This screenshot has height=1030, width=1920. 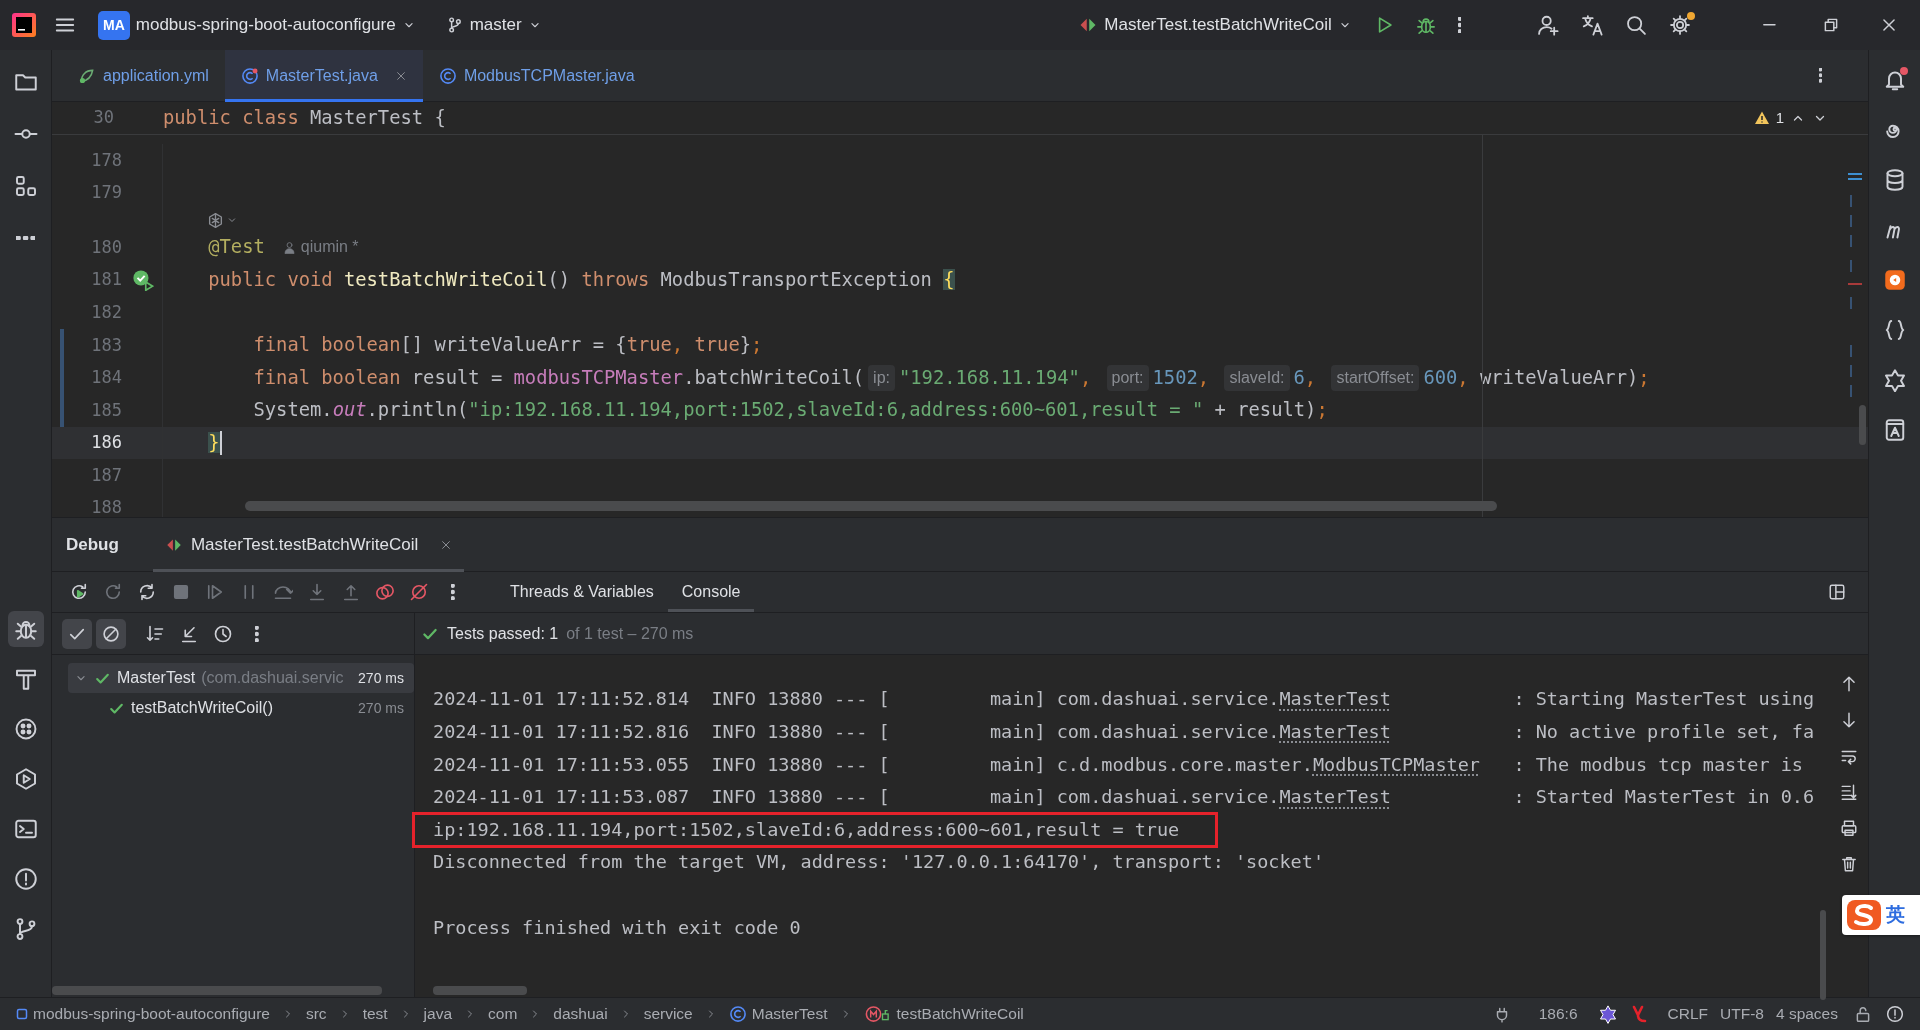 I want to click on editor-tab: MasterTest.java, so click(x=323, y=76).